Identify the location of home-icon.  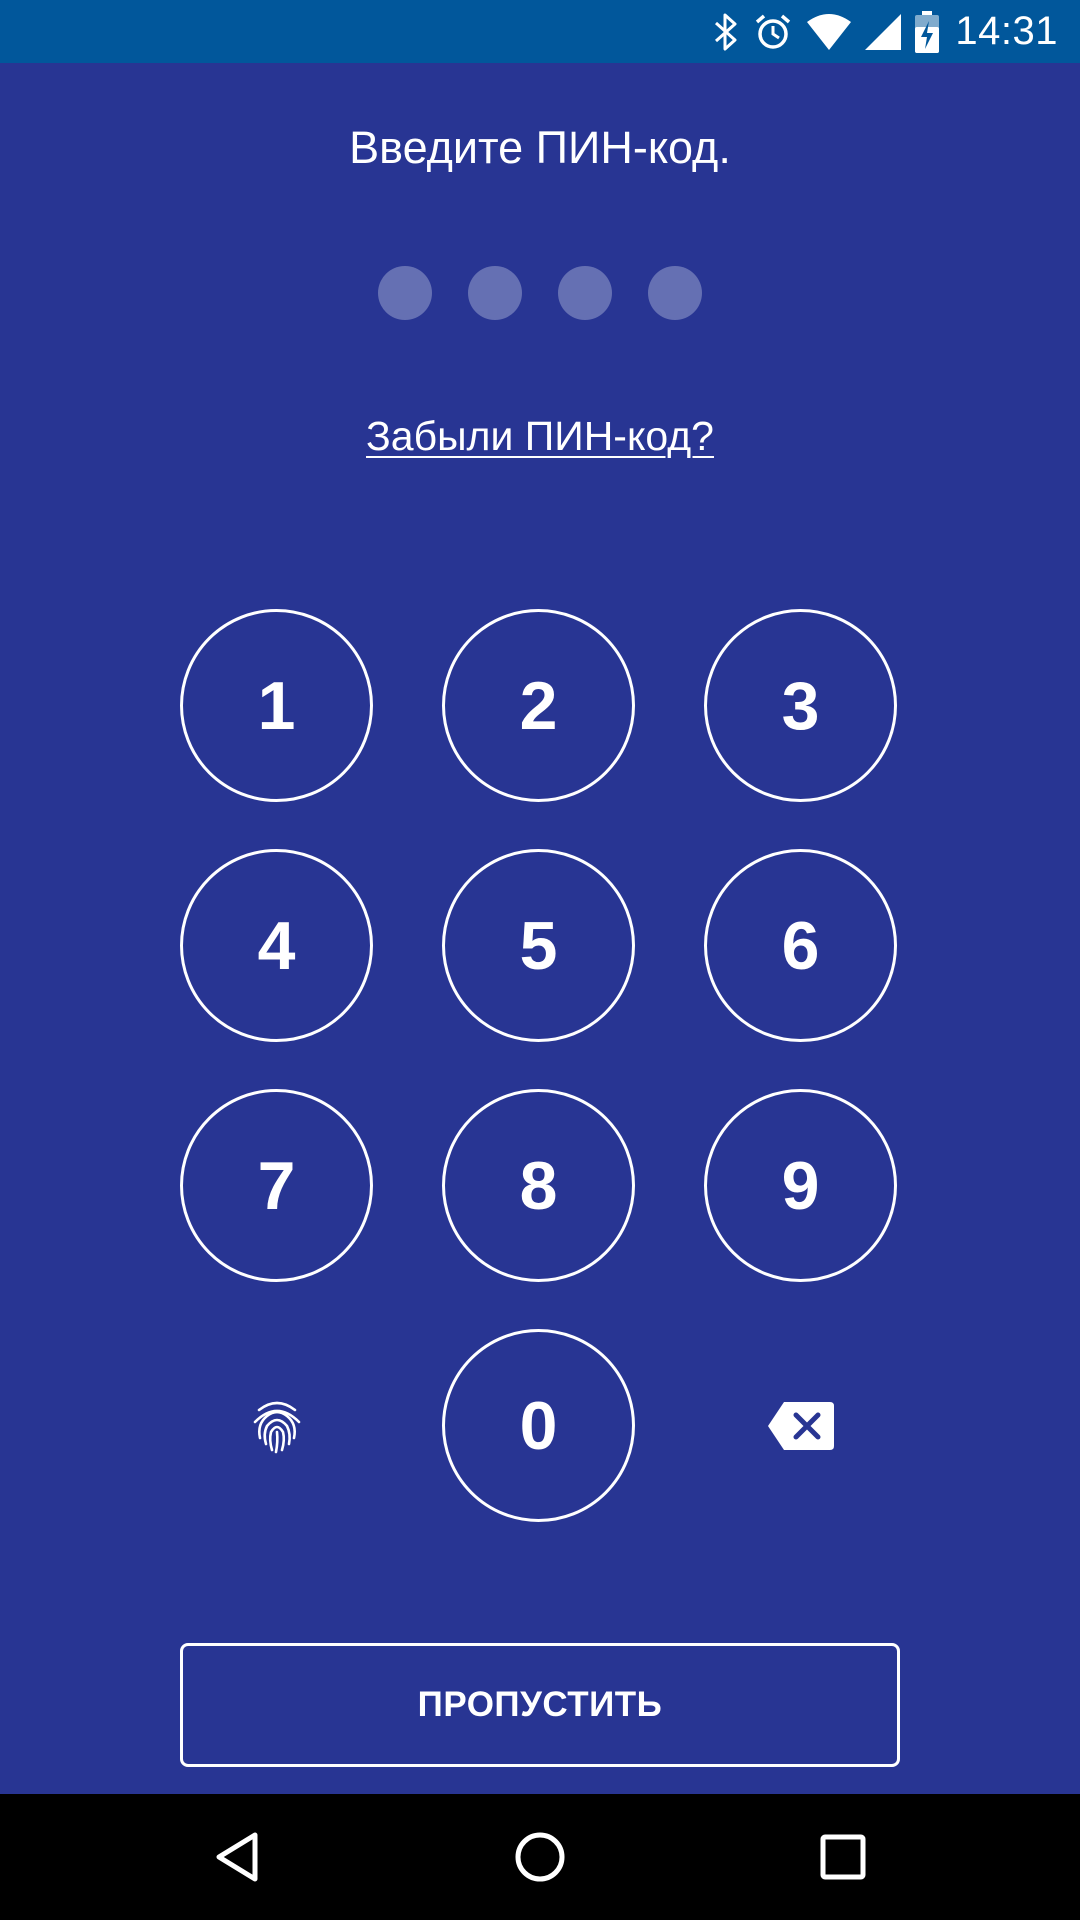
(540, 1857).